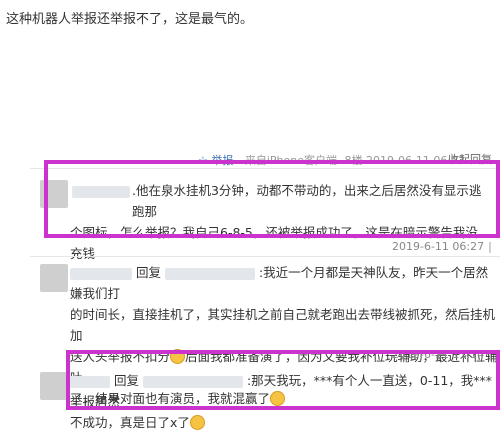  Describe the element at coordinates (148, 272) in the screenshot. I see `reply-prefix: 回复` at that location.